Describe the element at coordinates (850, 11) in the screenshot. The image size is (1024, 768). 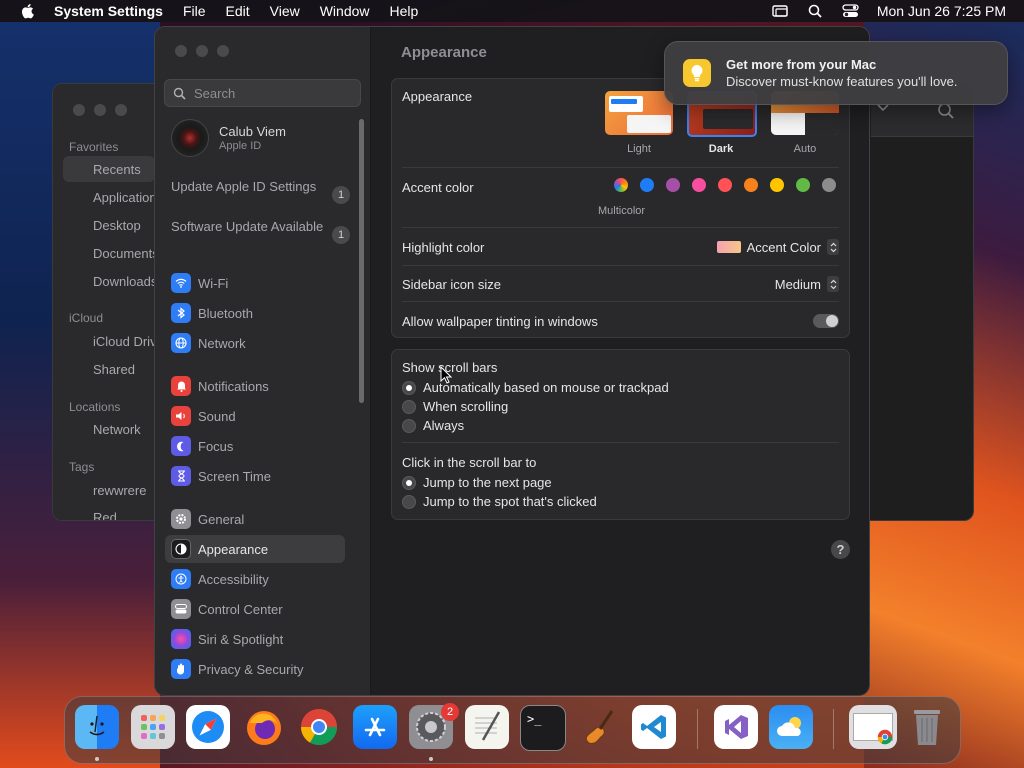
I see `control-center-icon` at that location.